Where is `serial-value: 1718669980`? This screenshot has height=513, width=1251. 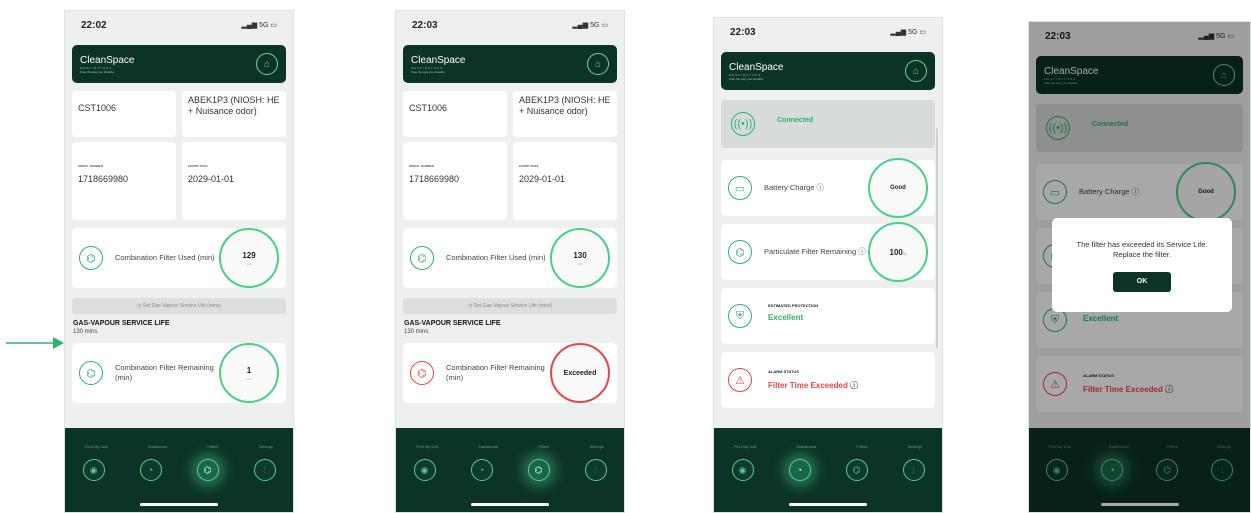 serial-value: 1718669980 is located at coordinates (103, 179).